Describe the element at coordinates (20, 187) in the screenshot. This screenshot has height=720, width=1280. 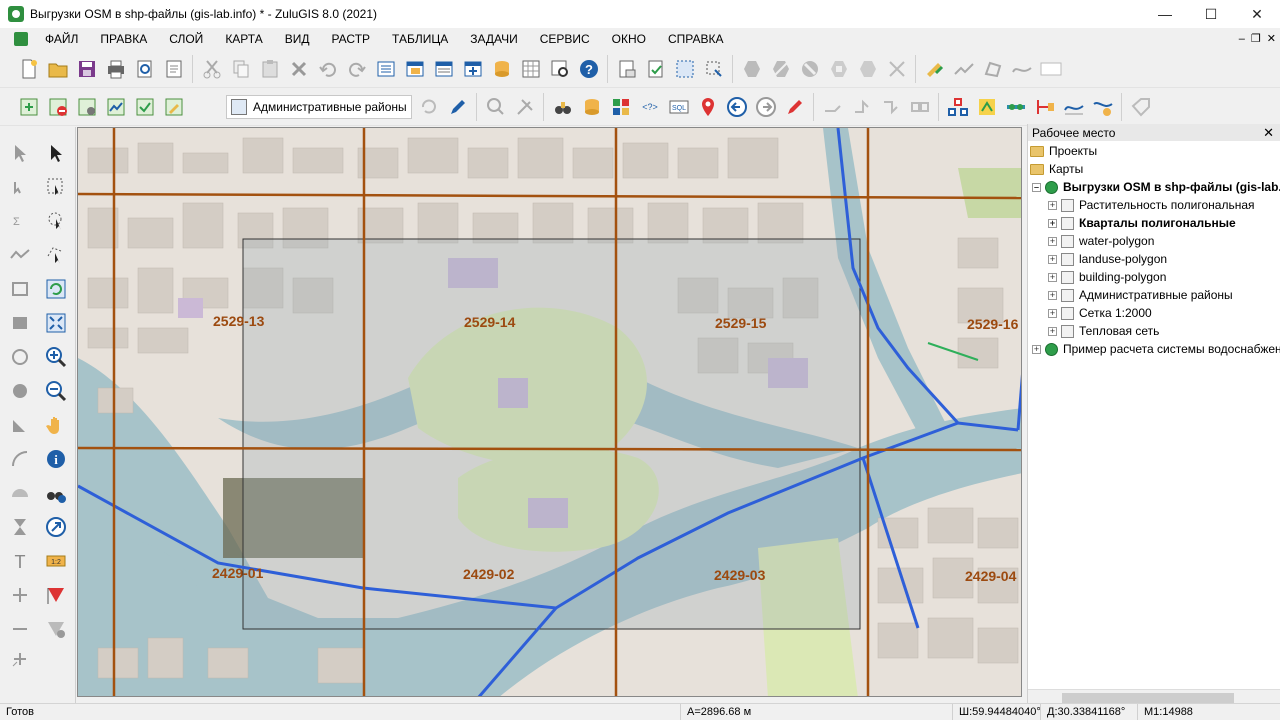
I see `node-select-icon` at that location.